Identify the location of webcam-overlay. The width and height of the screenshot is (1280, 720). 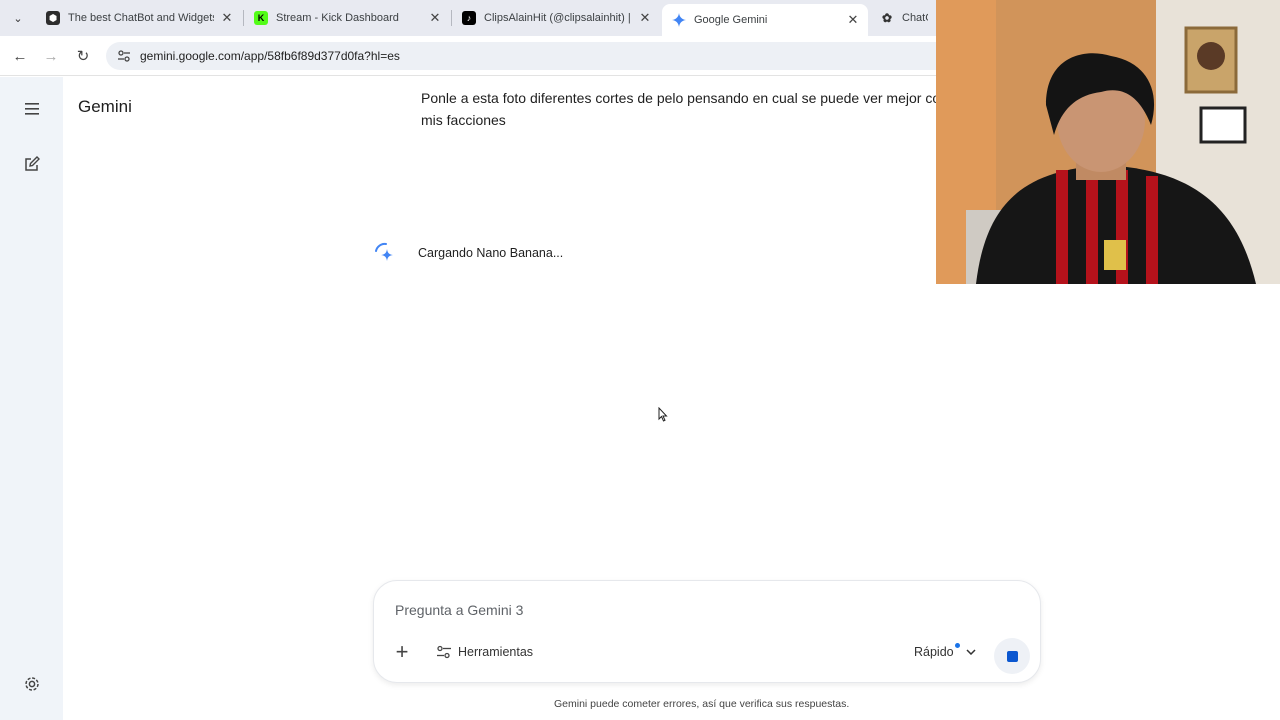
(1108, 142).